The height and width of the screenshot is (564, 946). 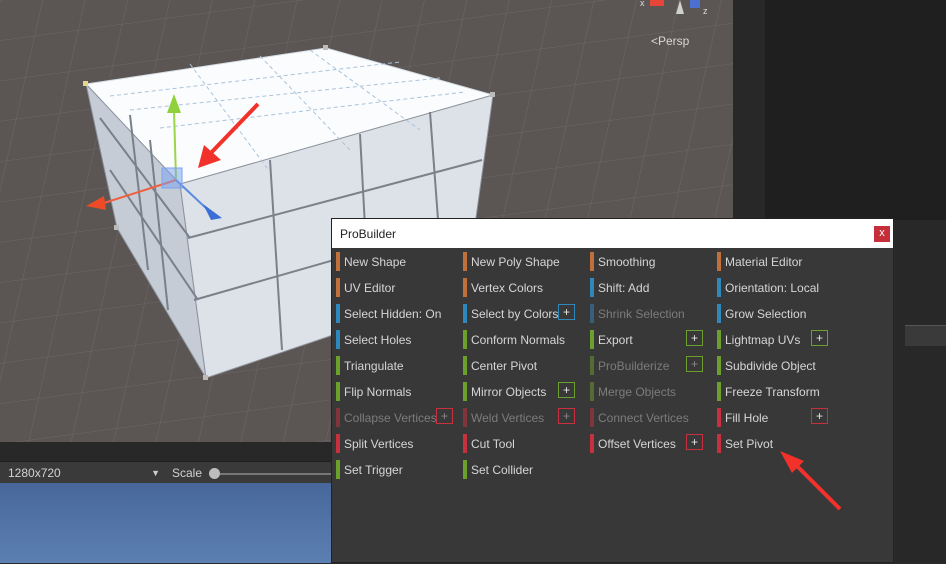 I want to click on tool-label: UV Editor, so click(x=370, y=288).